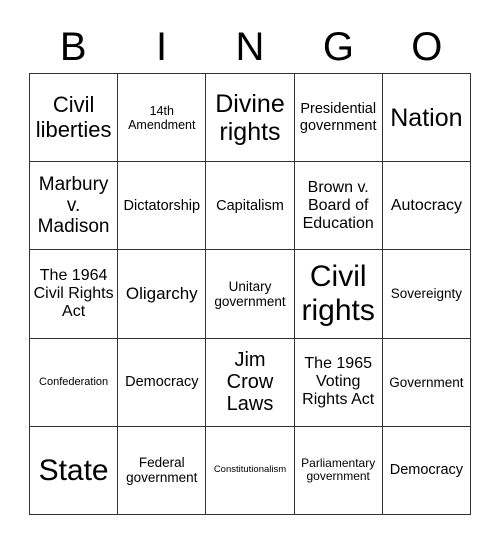  I want to click on bingo-cell: Jim Crow Laws, so click(250, 382).